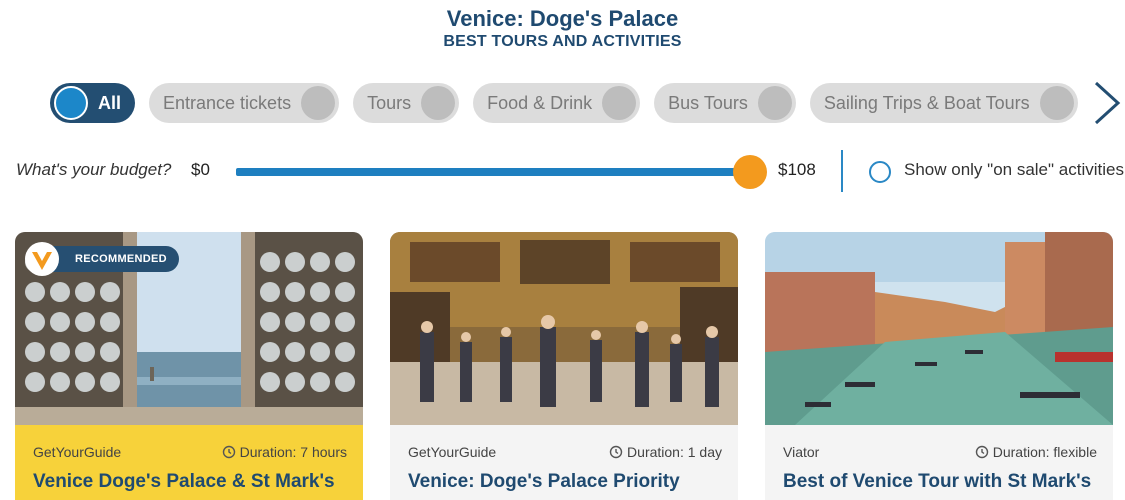 This screenshot has width=1125, height=500. I want to click on budget-question: What's your budget?, so click(94, 169).